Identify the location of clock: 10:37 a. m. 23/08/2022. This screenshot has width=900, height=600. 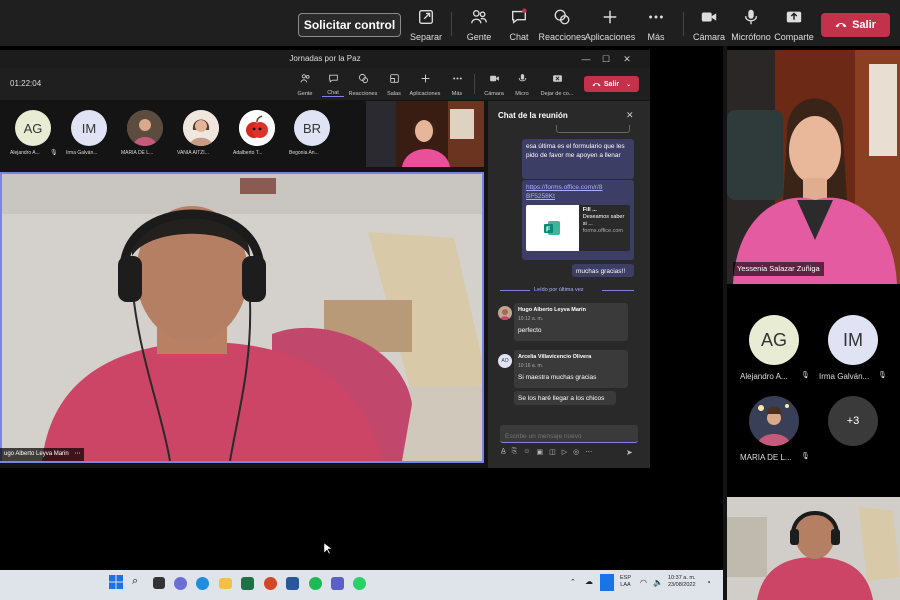
(682, 582).